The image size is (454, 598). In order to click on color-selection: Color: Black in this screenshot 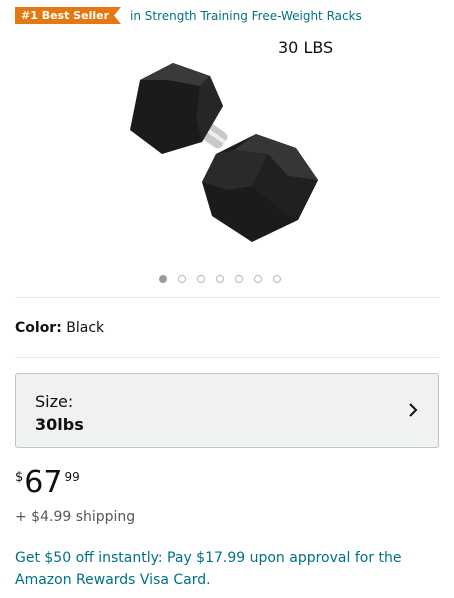, I will do `click(59, 328)`.